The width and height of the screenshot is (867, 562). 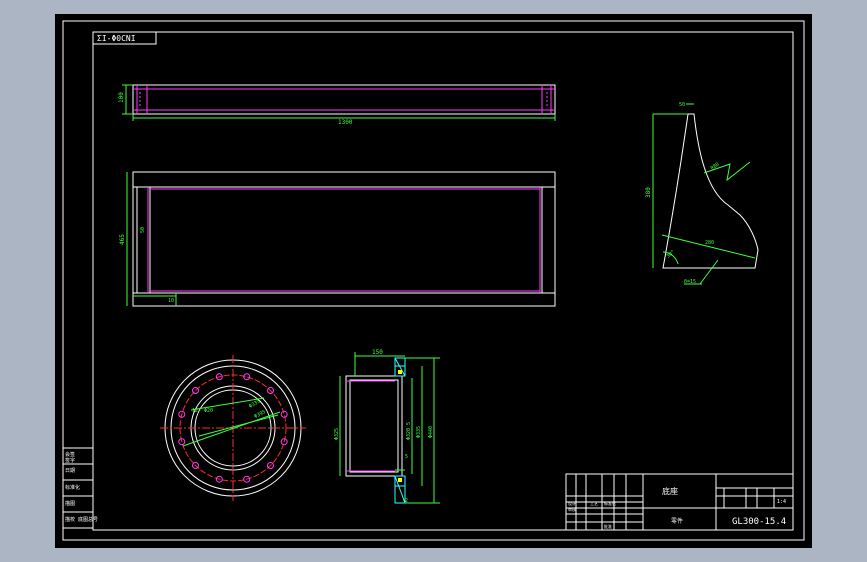 I want to click on side-label-3: 日期, so click(x=70, y=471).